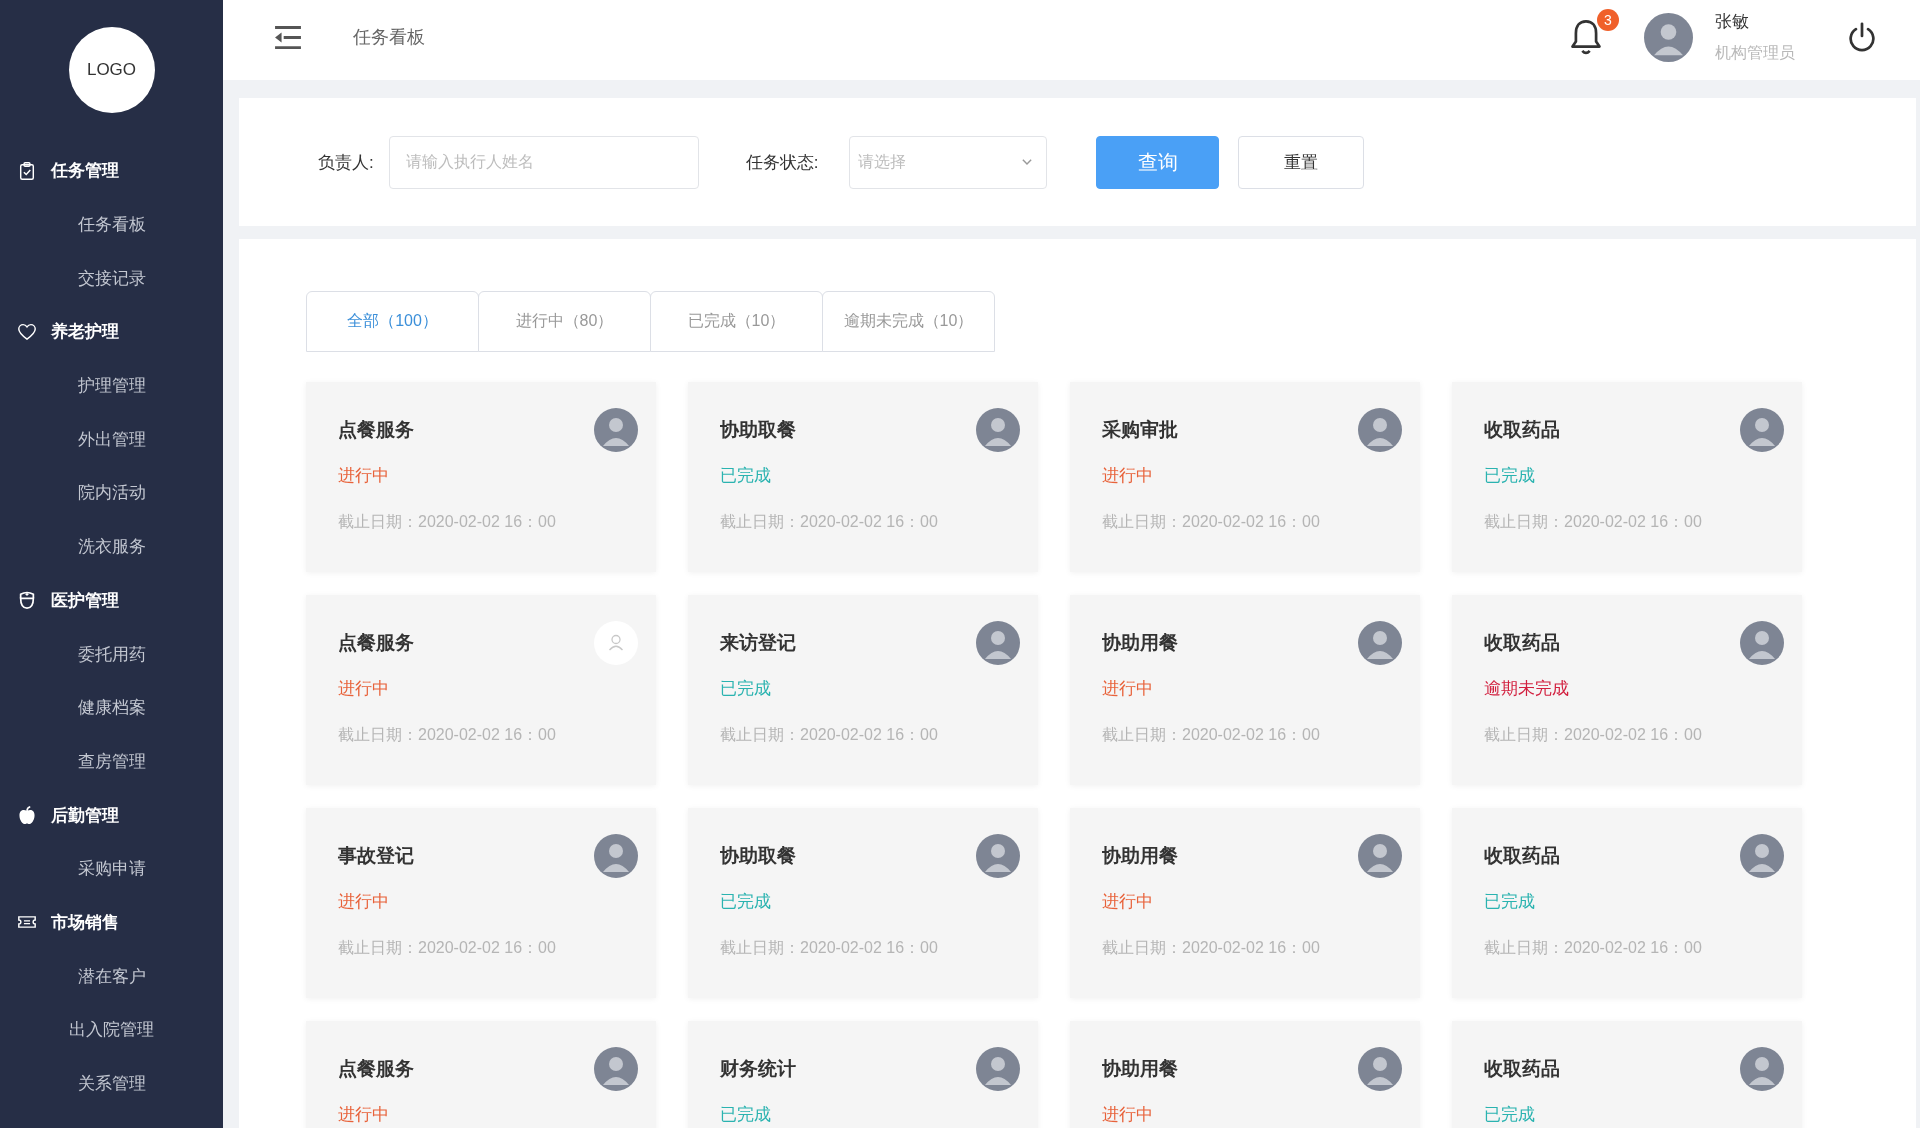  What do you see at coordinates (111, 439) in the screenshot?
I see `menu-item: 外出管理` at bounding box center [111, 439].